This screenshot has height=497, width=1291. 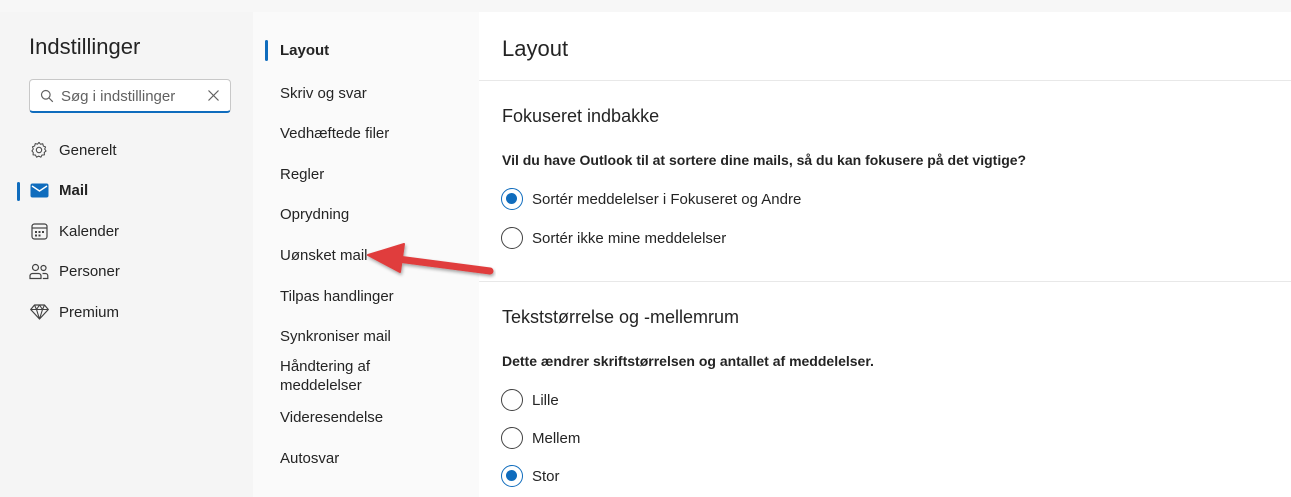 I want to click on radio-label: Mellem, so click(x=556, y=438).